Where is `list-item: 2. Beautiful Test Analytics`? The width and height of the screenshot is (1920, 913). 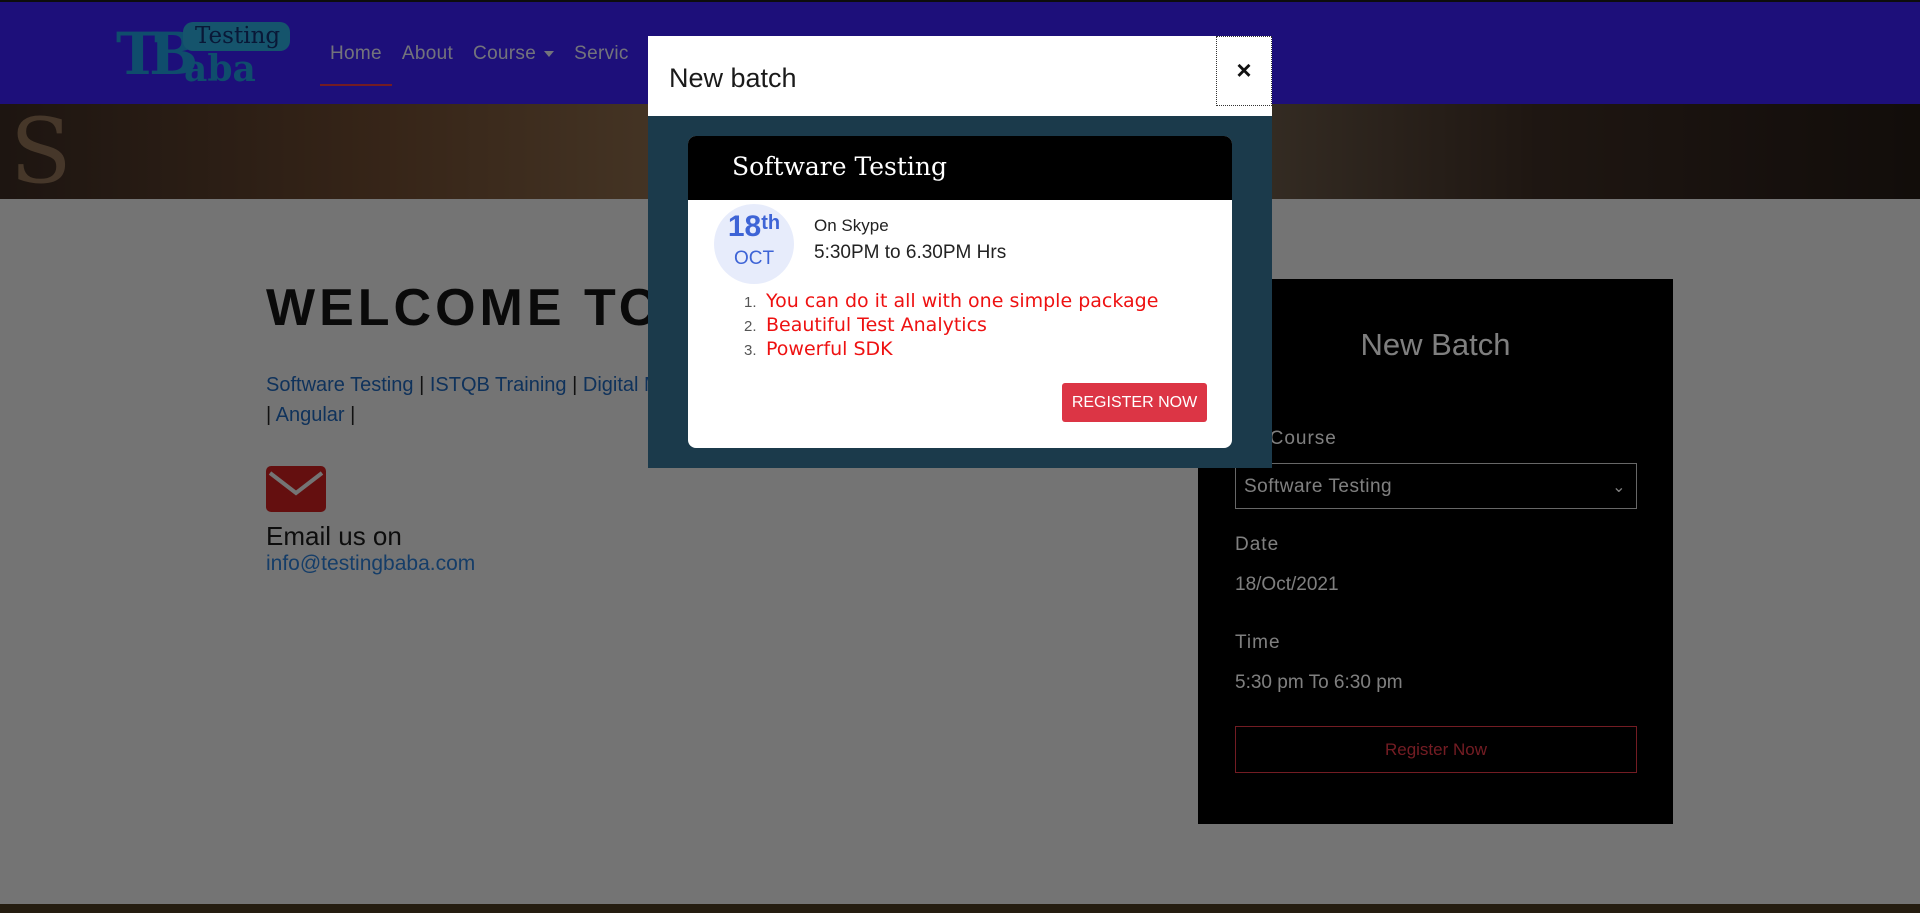
list-item: 2. Beautiful Test Analytics is located at coordinates (951, 326).